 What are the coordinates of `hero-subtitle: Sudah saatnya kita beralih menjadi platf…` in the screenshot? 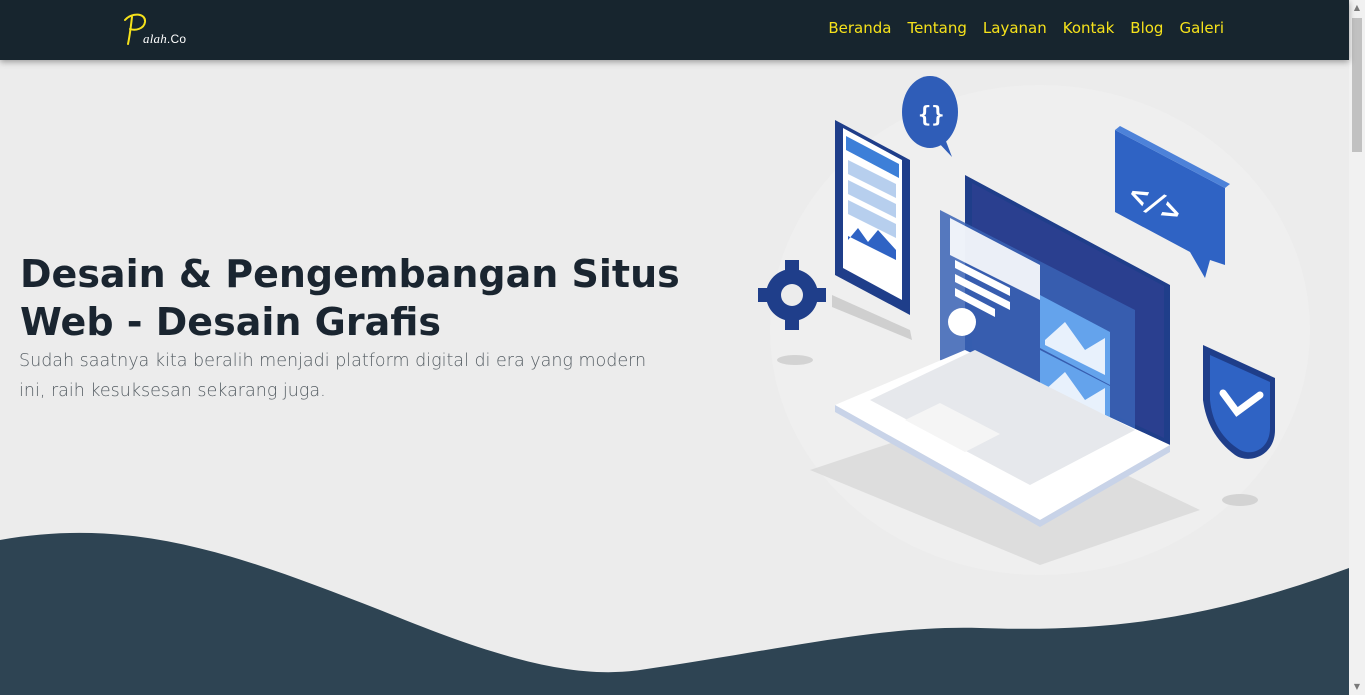 It's located at (333, 376).